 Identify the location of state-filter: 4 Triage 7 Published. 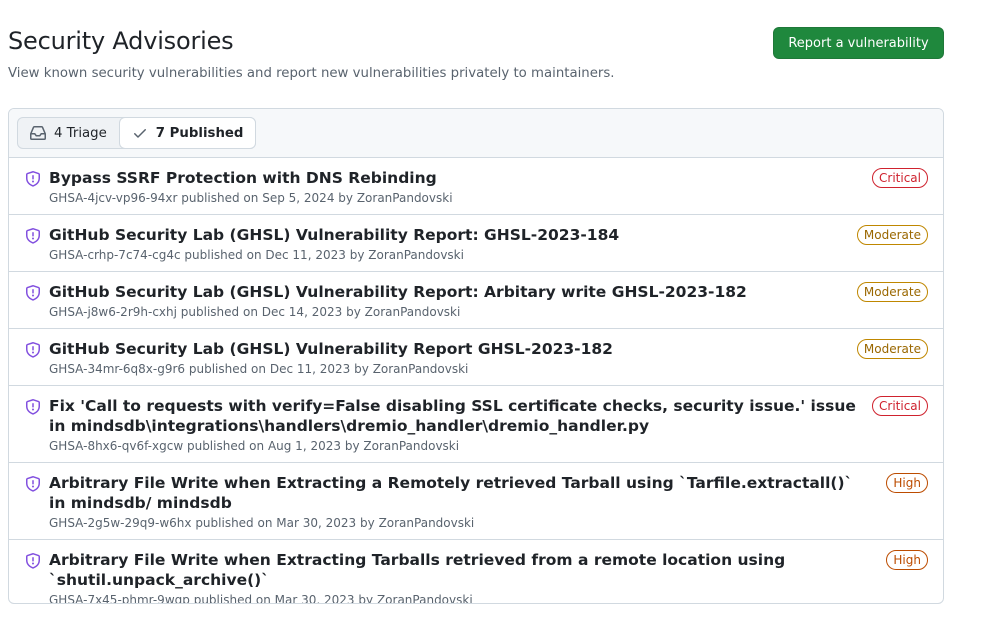
(137, 133).